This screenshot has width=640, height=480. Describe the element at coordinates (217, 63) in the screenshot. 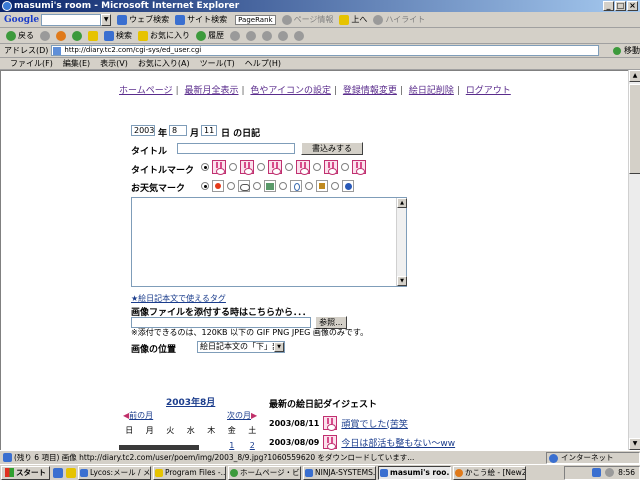

I see `menu-tools: ツール(T)` at that location.